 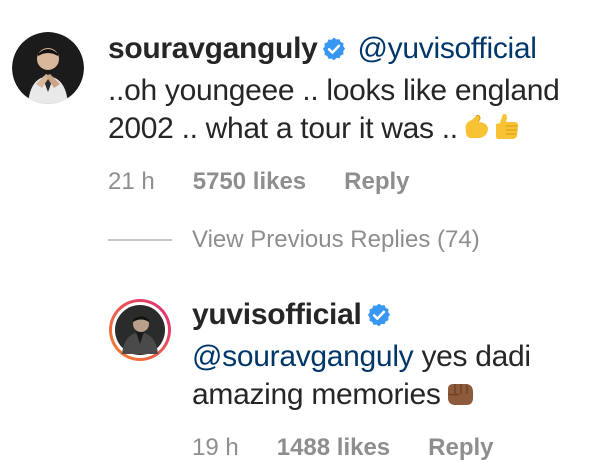 I want to click on view-previous-replies: View Previous Replies (74), so click(x=294, y=240).